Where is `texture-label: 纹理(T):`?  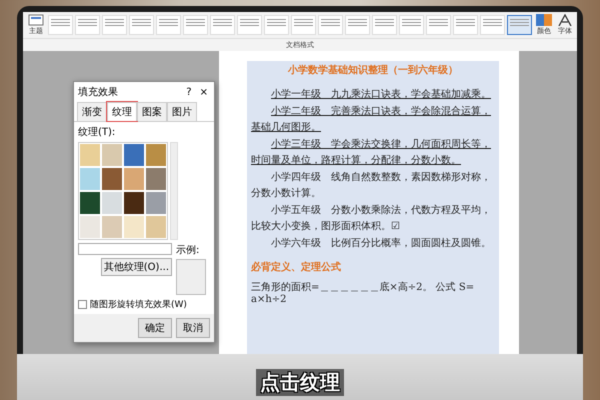
texture-label: 纹理(T): is located at coordinates (97, 132).